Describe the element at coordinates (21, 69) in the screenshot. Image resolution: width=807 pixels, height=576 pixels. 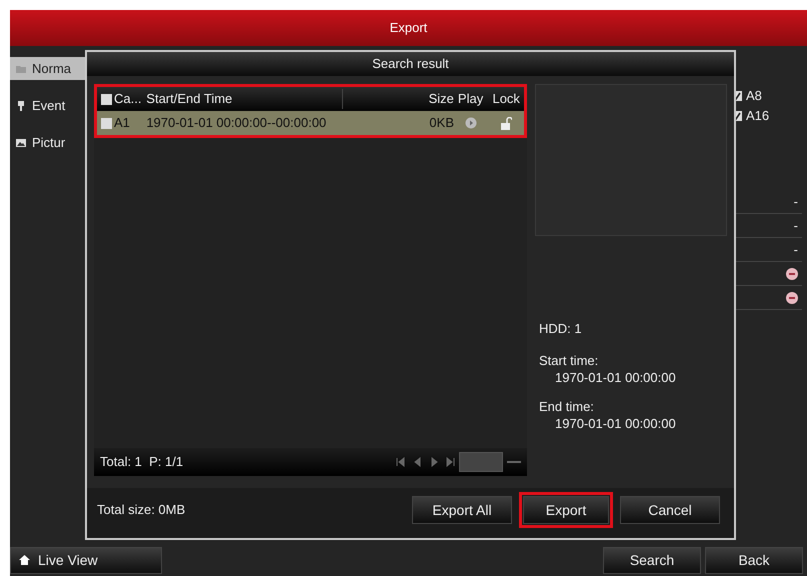
I see `folder-icon` at that location.